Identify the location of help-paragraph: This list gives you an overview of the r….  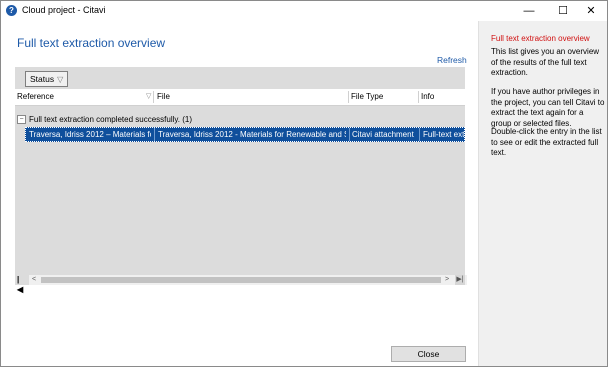
(545, 62).